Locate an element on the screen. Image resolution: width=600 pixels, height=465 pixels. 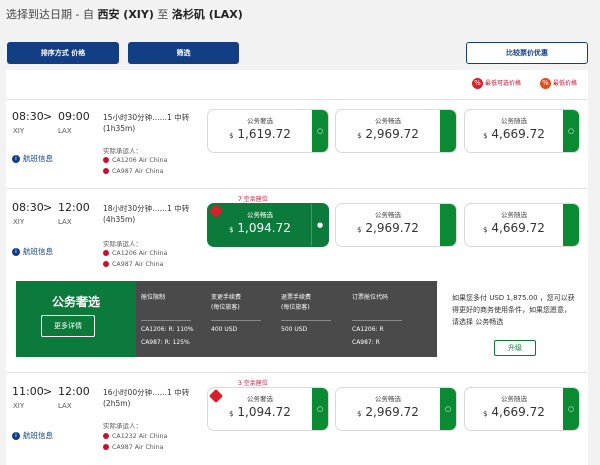
fare-option: 公务奢选 $ 1,619.72 ○ is located at coordinates (268, 131).